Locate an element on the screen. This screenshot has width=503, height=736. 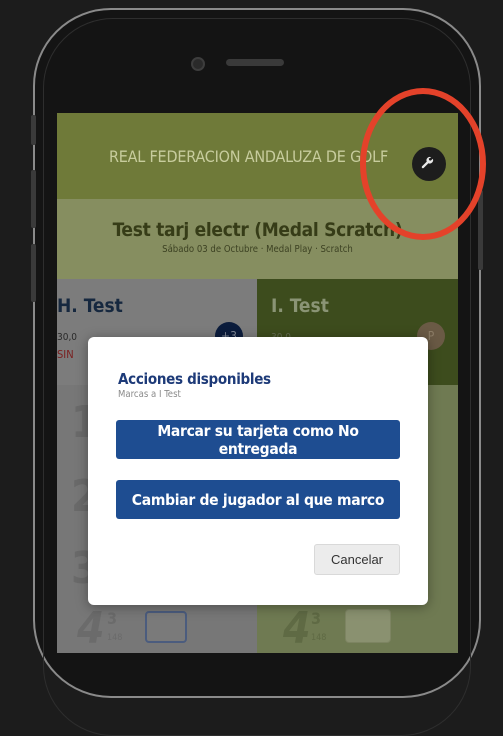
player-status: SIN is located at coordinates (65, 354).